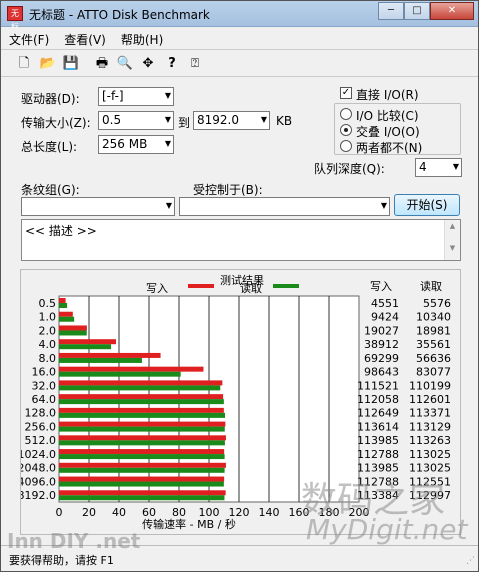  I want to click on table-cell-read: 5576, so click(437, 303).